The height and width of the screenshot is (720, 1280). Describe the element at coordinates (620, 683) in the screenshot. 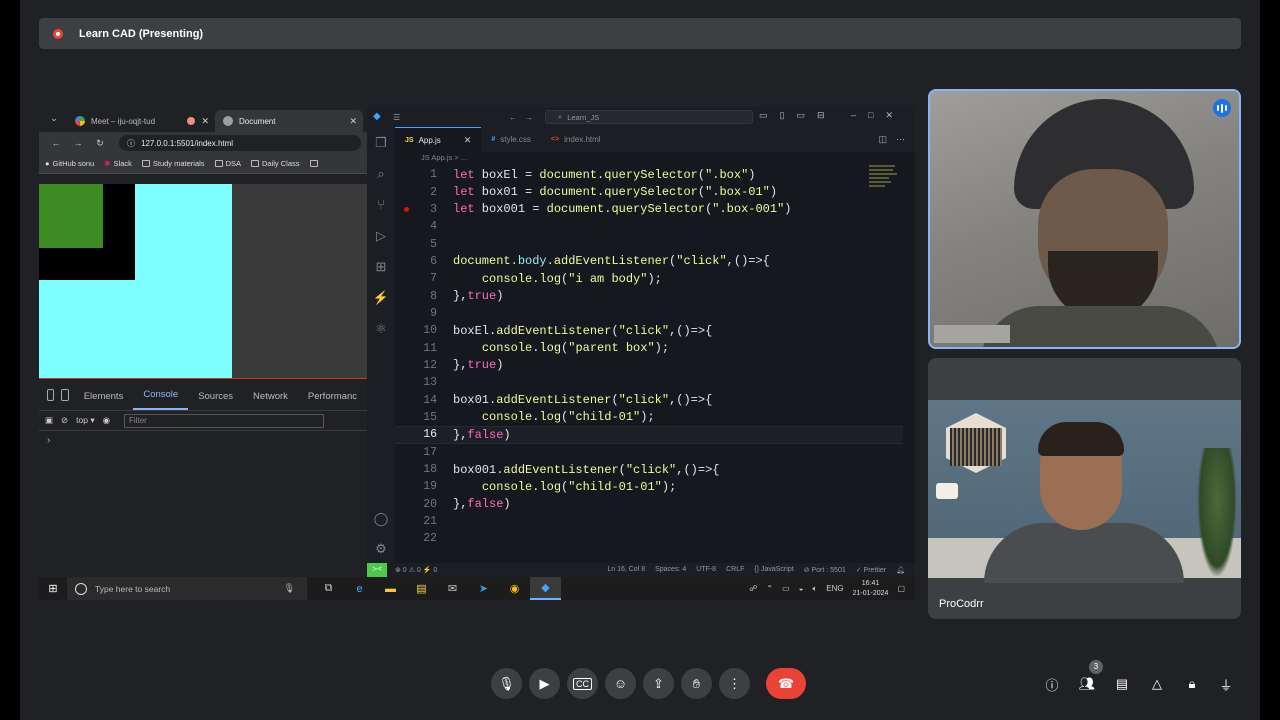

I see `reactions-button: ☺` at that location.